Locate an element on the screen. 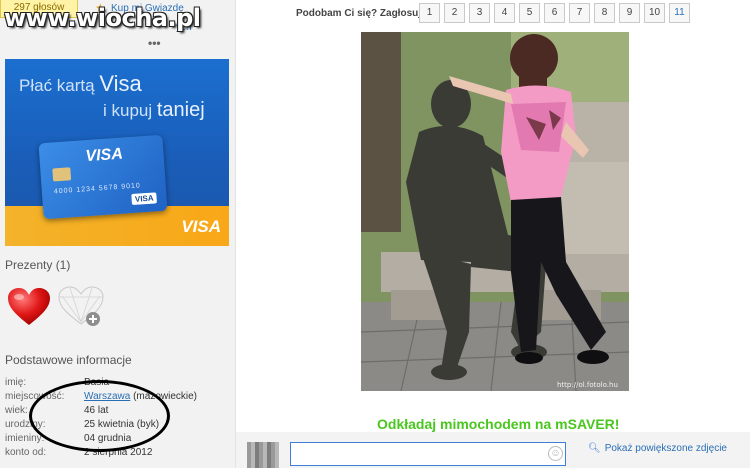  heart-gift-icon is located at coordinates (29, 307).